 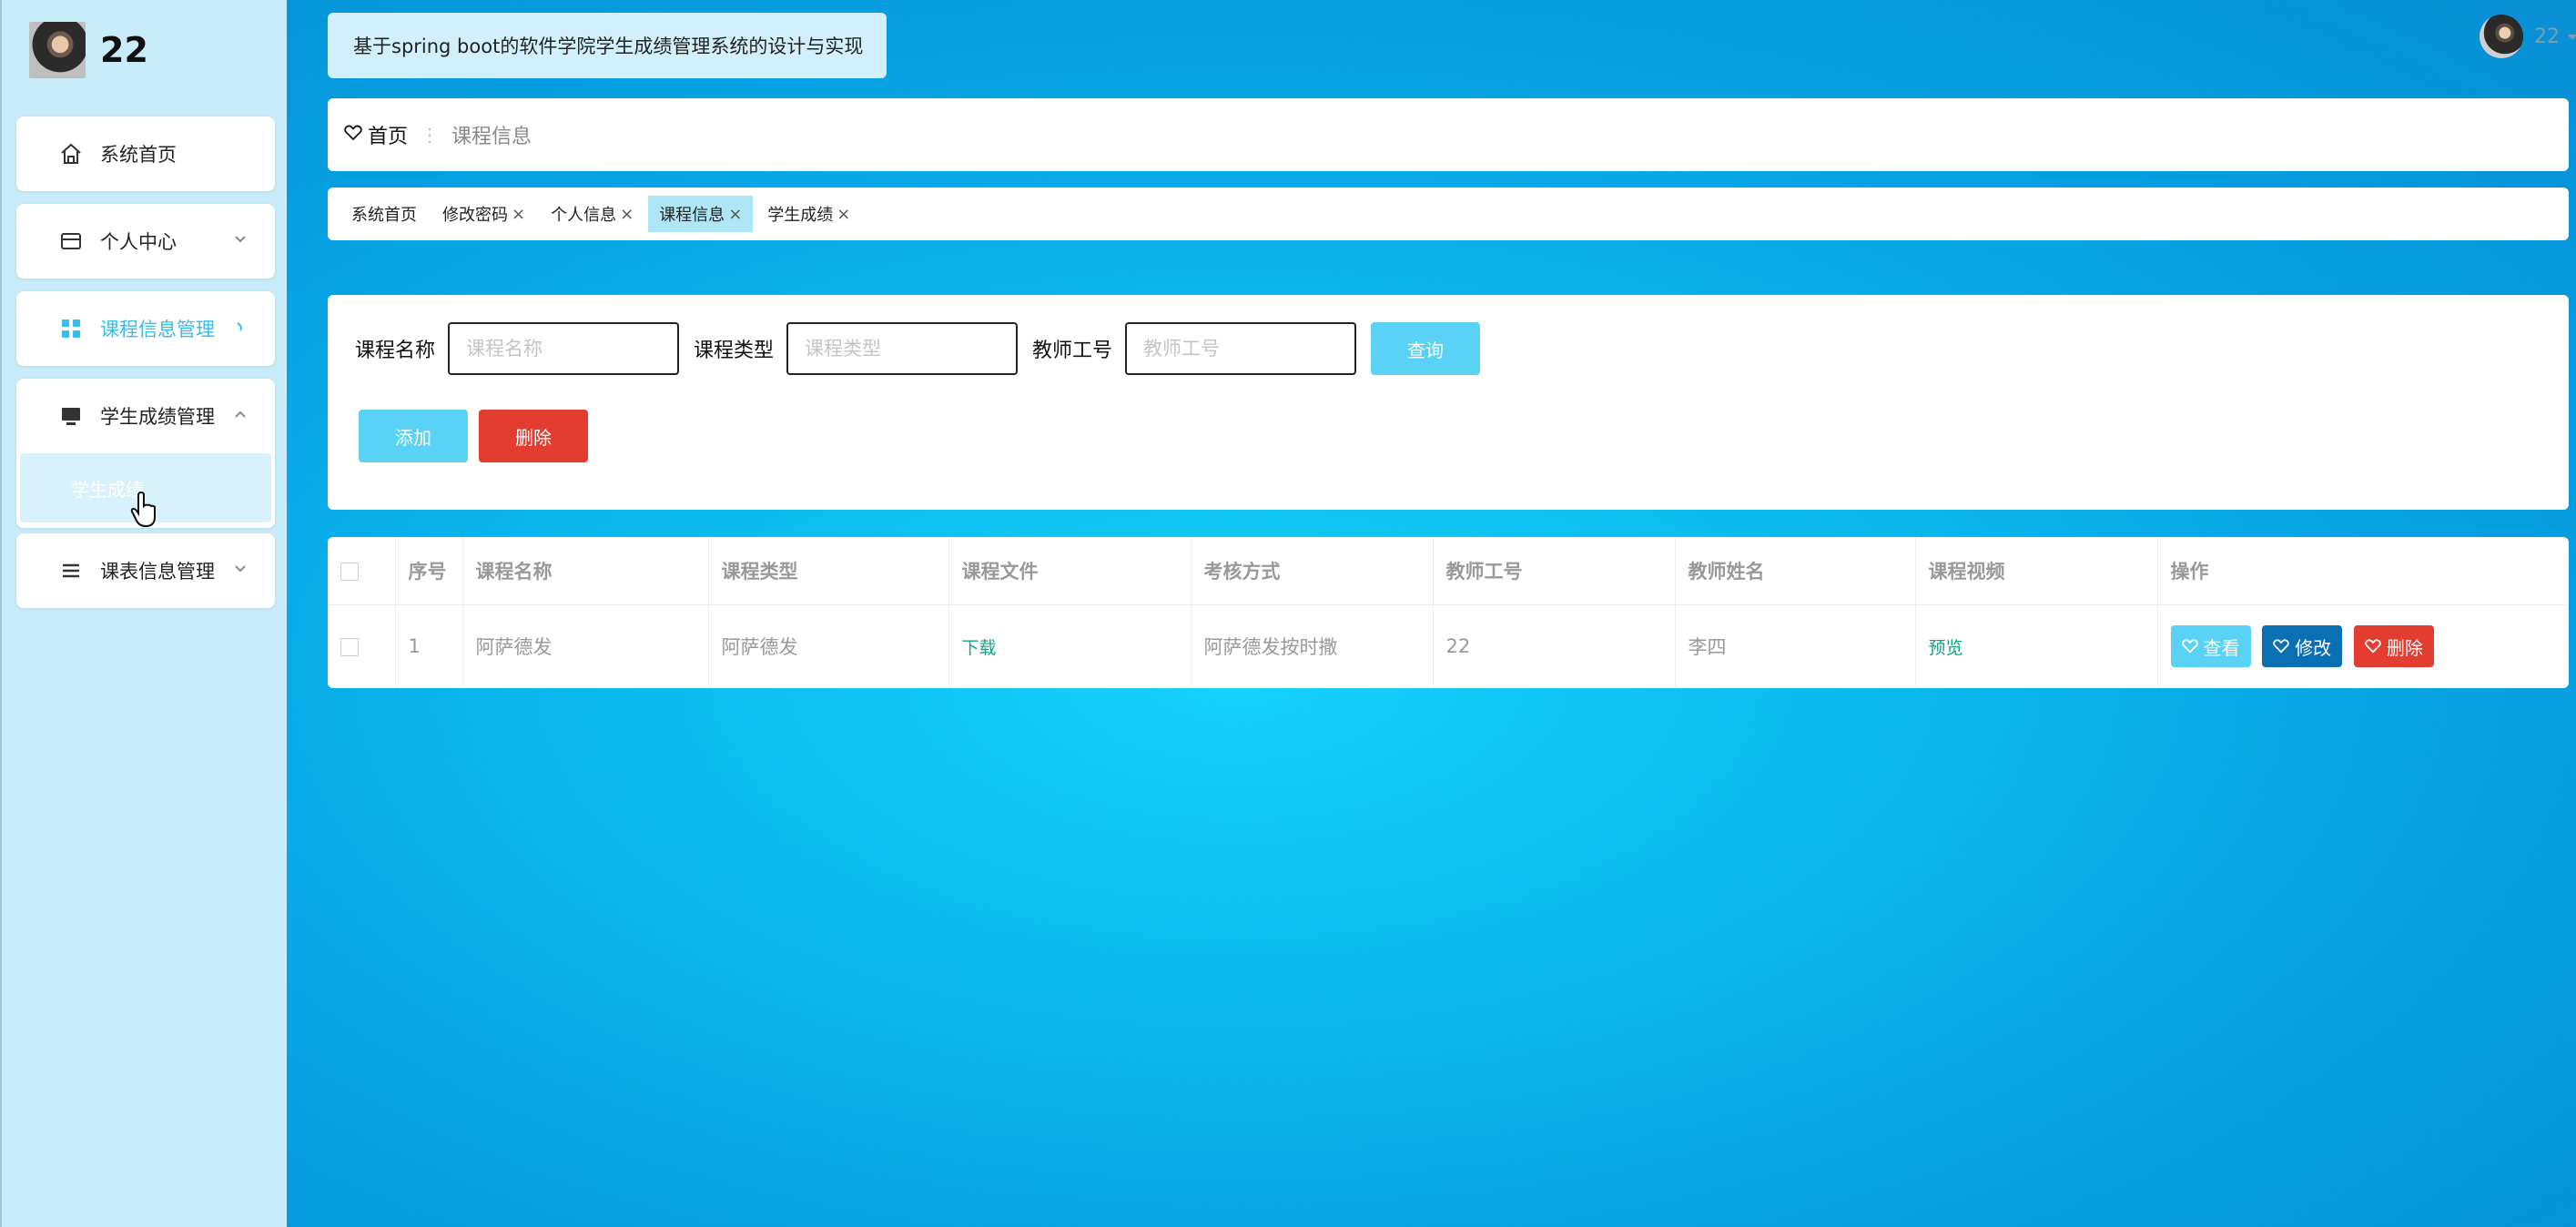 I want to click on column-header: 教师姓名, so click(x=1795, y=571).